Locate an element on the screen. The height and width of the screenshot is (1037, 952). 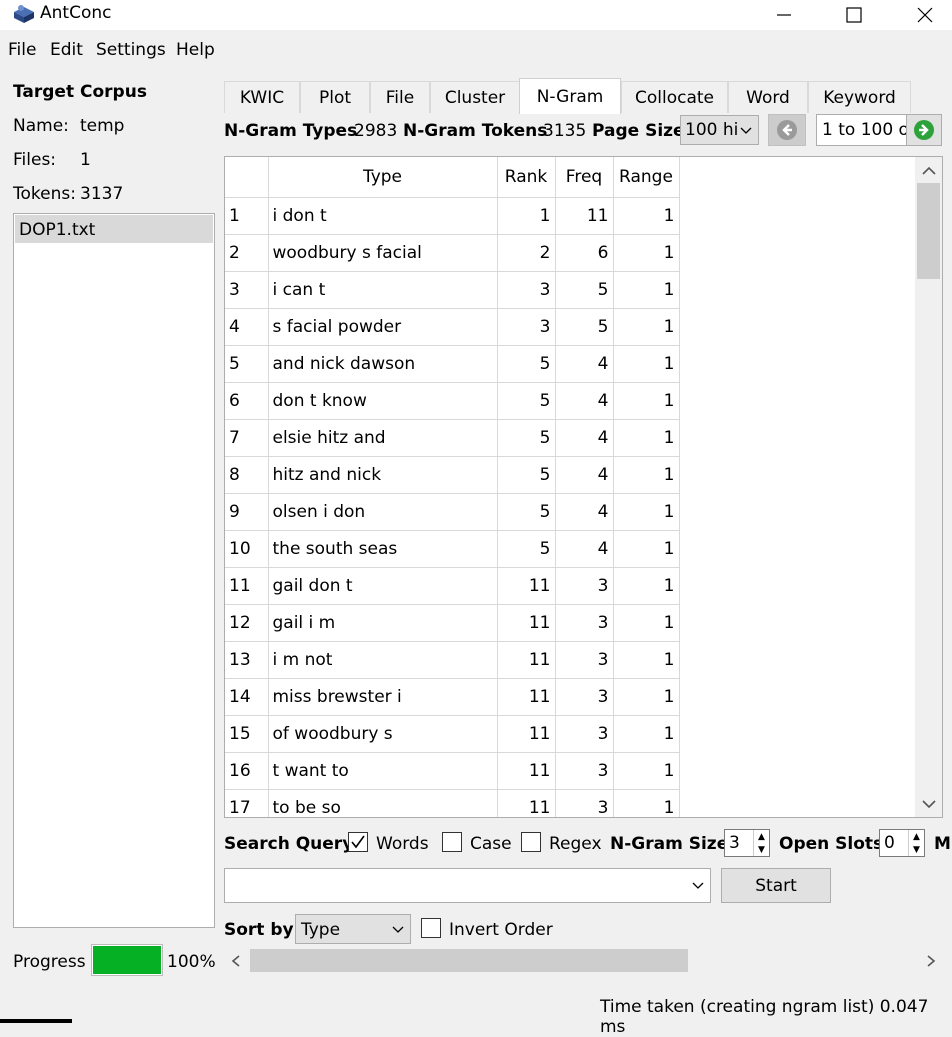
next-page-button is located at coordinates (924, 130).